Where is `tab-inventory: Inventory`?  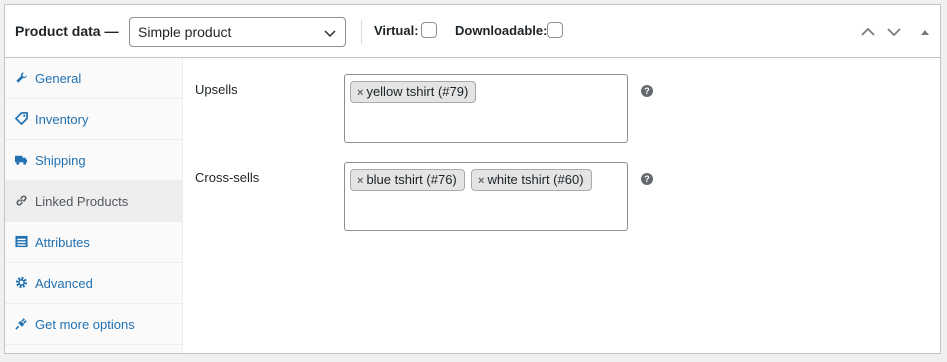 tab-inventory: Inventory is located at coordinates (93, 119).